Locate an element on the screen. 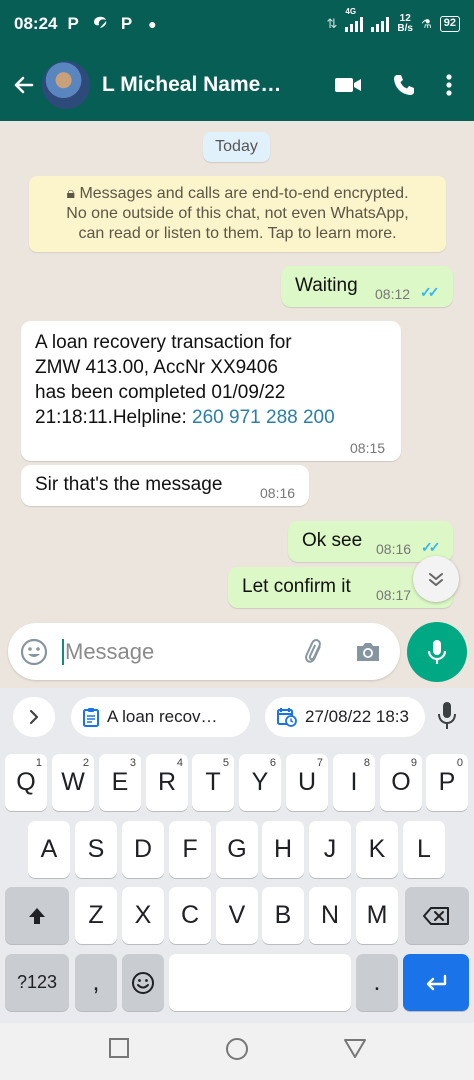  back-triangle-icon is located at coordinates (355, 1048).